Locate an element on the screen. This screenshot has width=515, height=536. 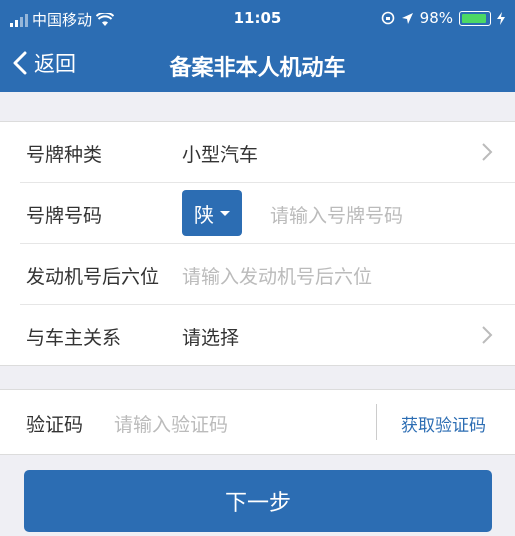
status-bar: 中国移动 11:05 98% is located at coordinates (257, 18).